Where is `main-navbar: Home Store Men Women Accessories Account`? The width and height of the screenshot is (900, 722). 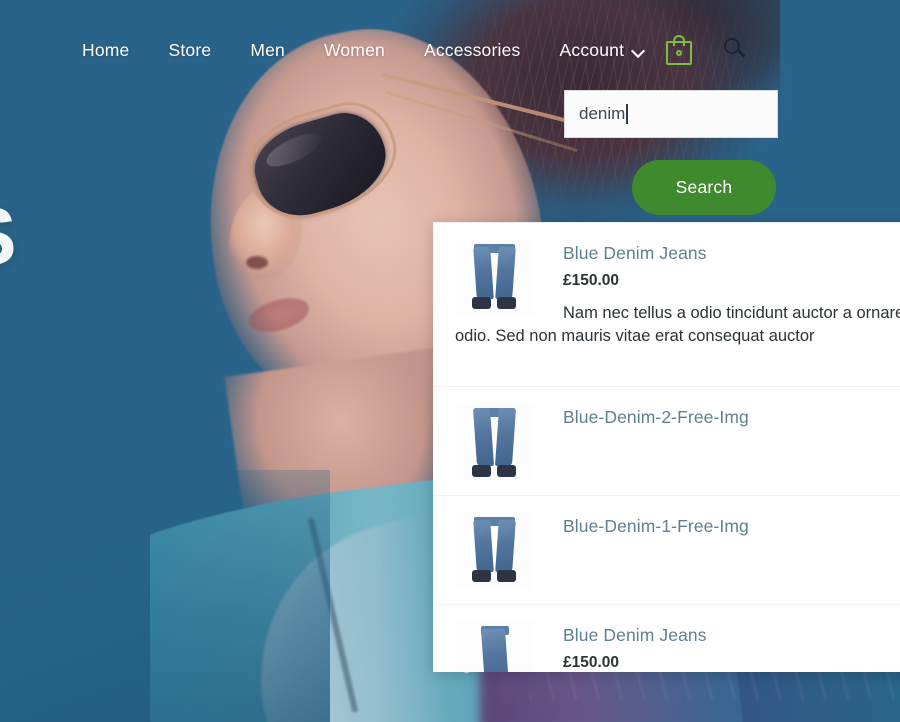 main-navbar: Home Store Men Women Accessories Account is located at coordinates (450, 50).